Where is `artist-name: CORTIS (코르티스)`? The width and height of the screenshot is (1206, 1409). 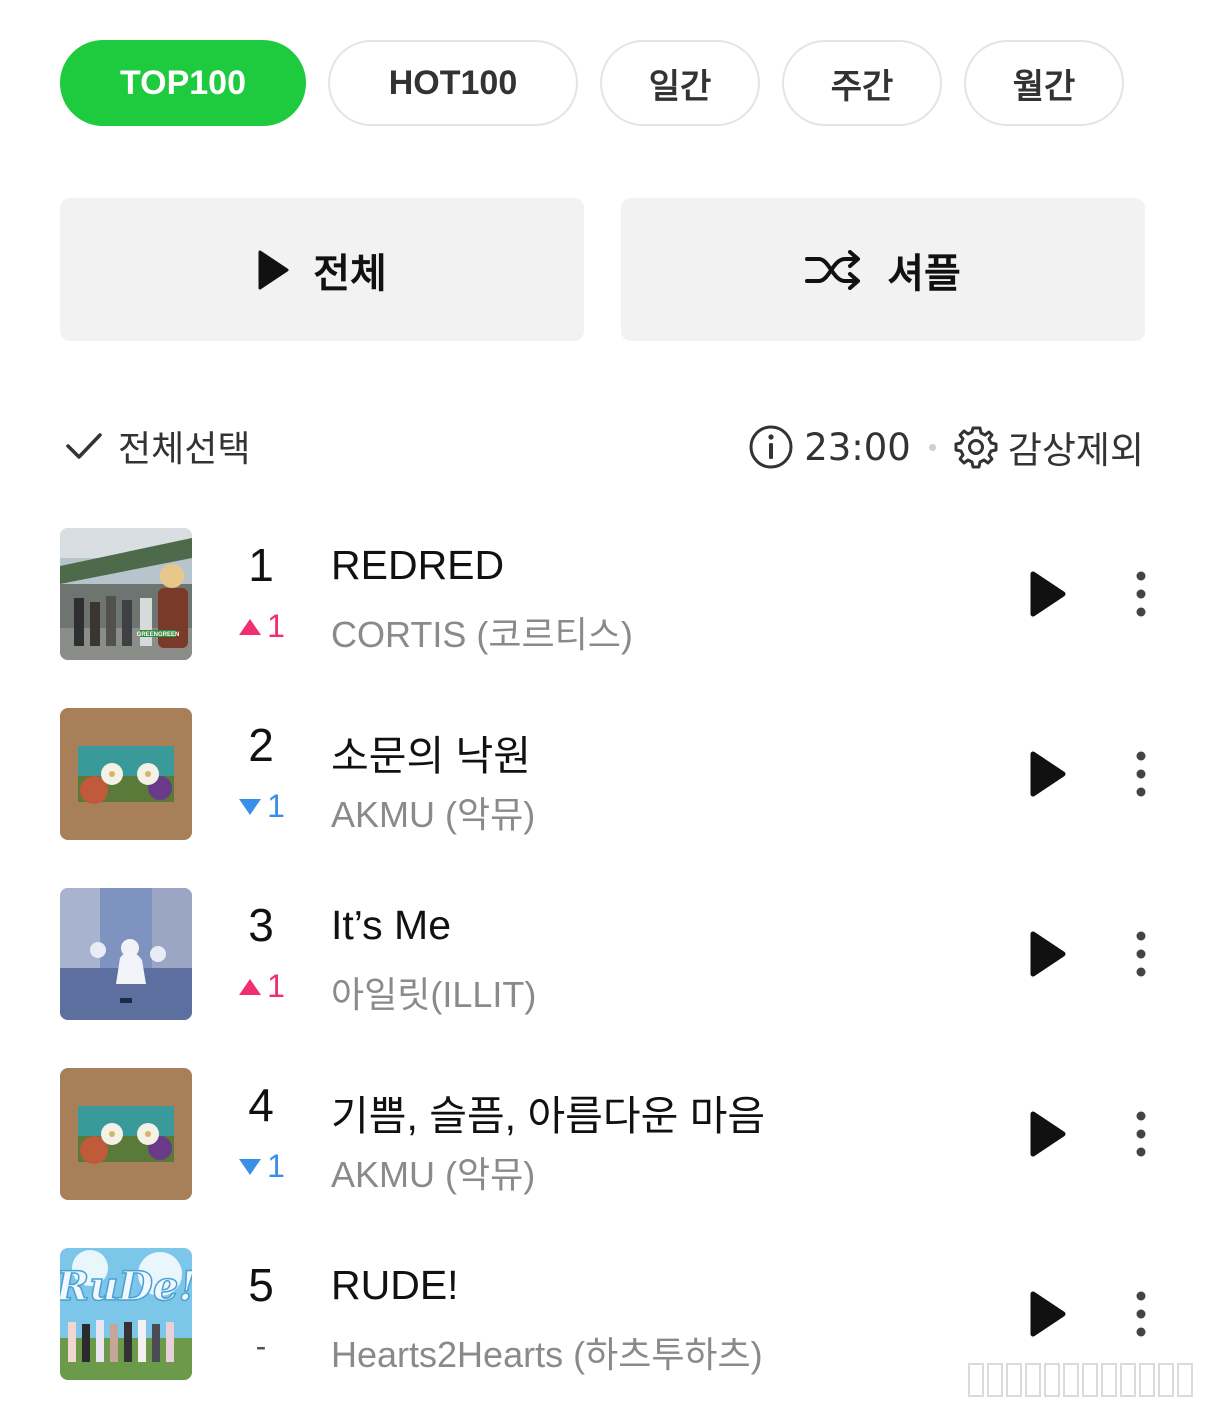 artist-name: CORTIS (코르티스) is located at coordinates (482, 632).